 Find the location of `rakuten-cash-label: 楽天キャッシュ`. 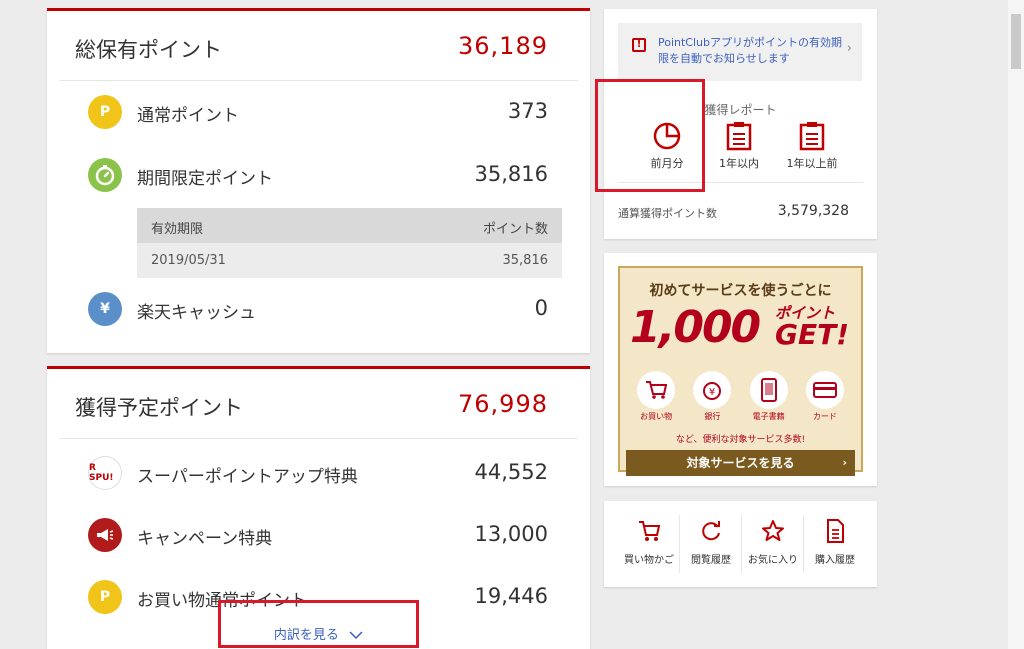

rakuten-cash-label: 楽天キャッシュ is located at coordinates (196, 313).